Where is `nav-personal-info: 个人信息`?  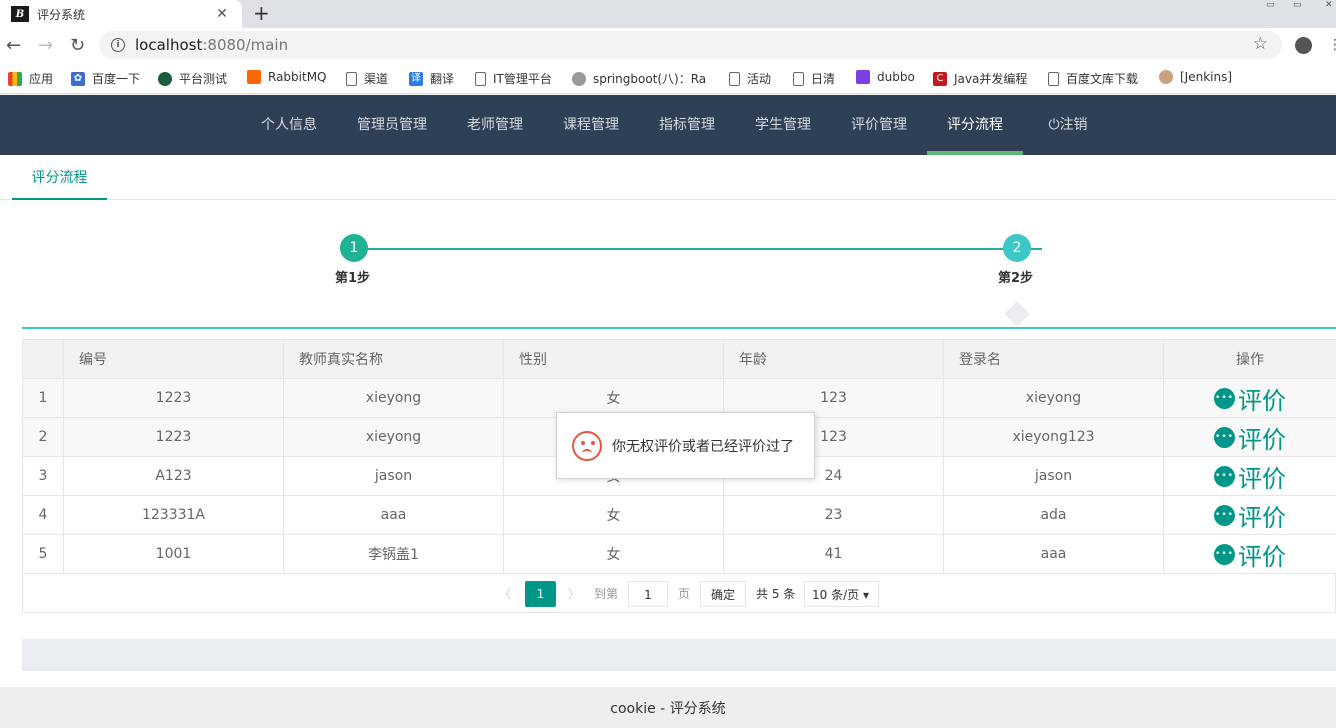 nav-personal-info: 个人信息 is located at coordinates (289, 125).